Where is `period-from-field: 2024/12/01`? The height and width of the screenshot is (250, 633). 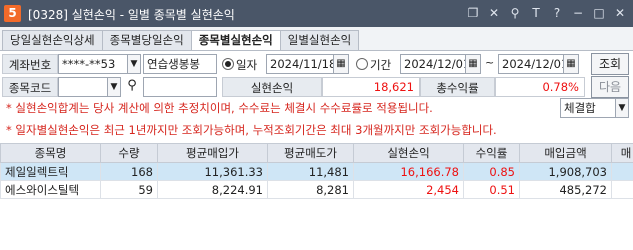 period-from-field: 2024/12/01 is located at coordinates (433, 64).